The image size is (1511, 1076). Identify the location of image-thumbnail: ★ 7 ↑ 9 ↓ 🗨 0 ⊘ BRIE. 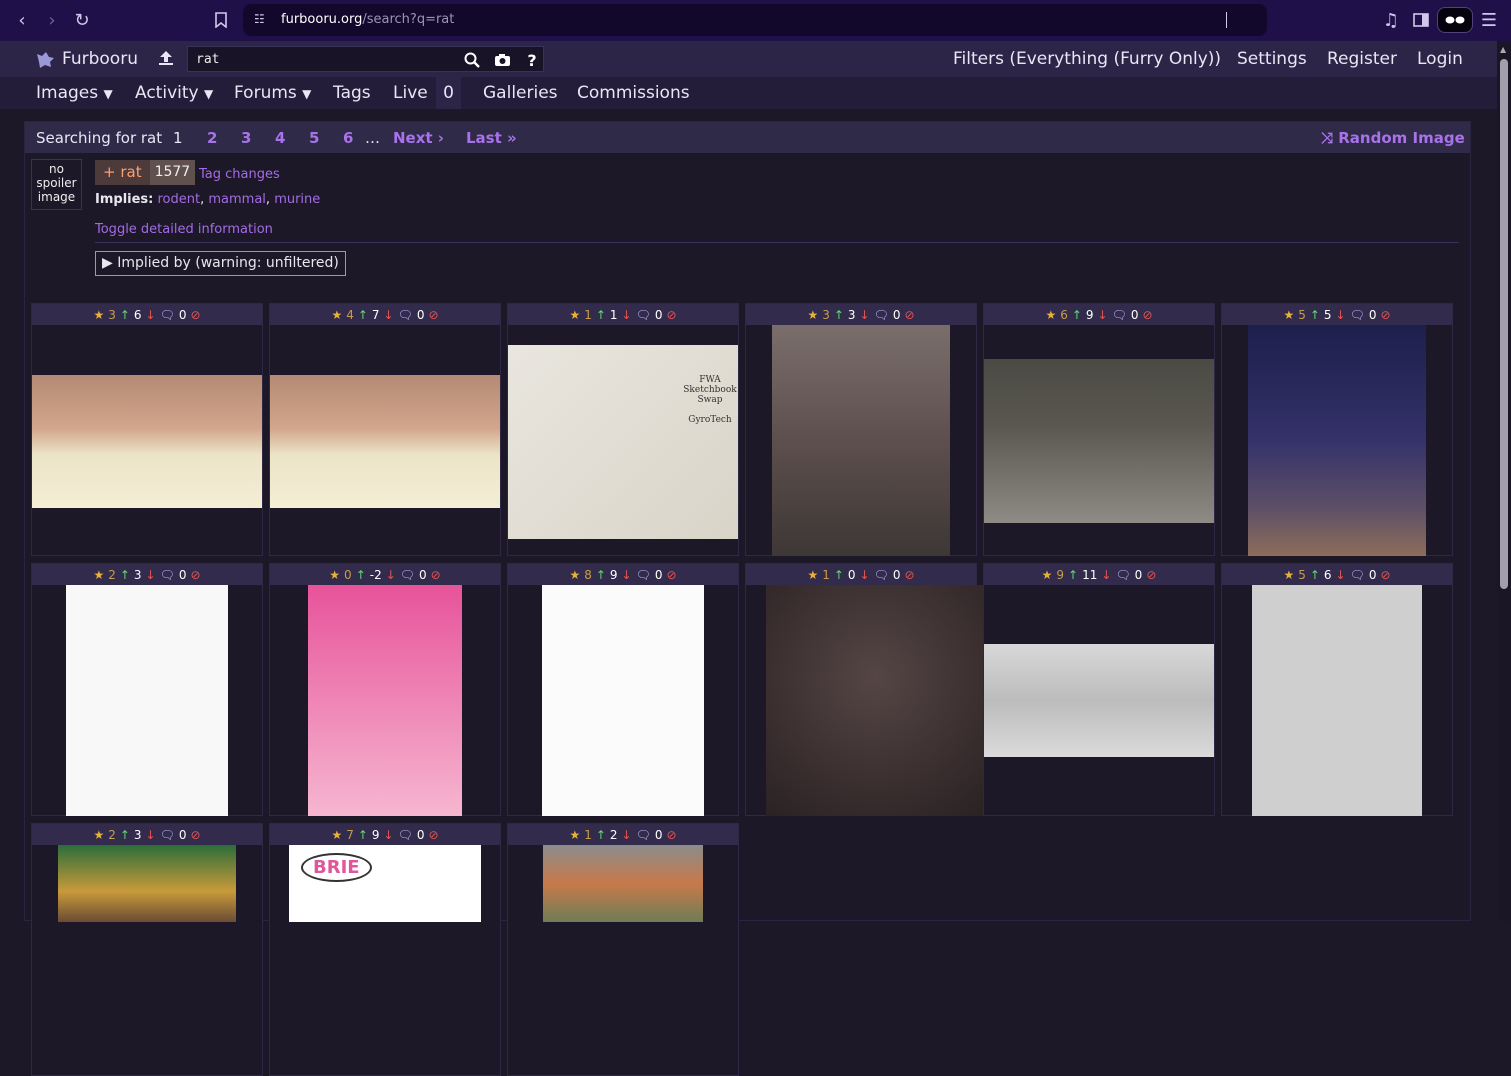
(385, 949).